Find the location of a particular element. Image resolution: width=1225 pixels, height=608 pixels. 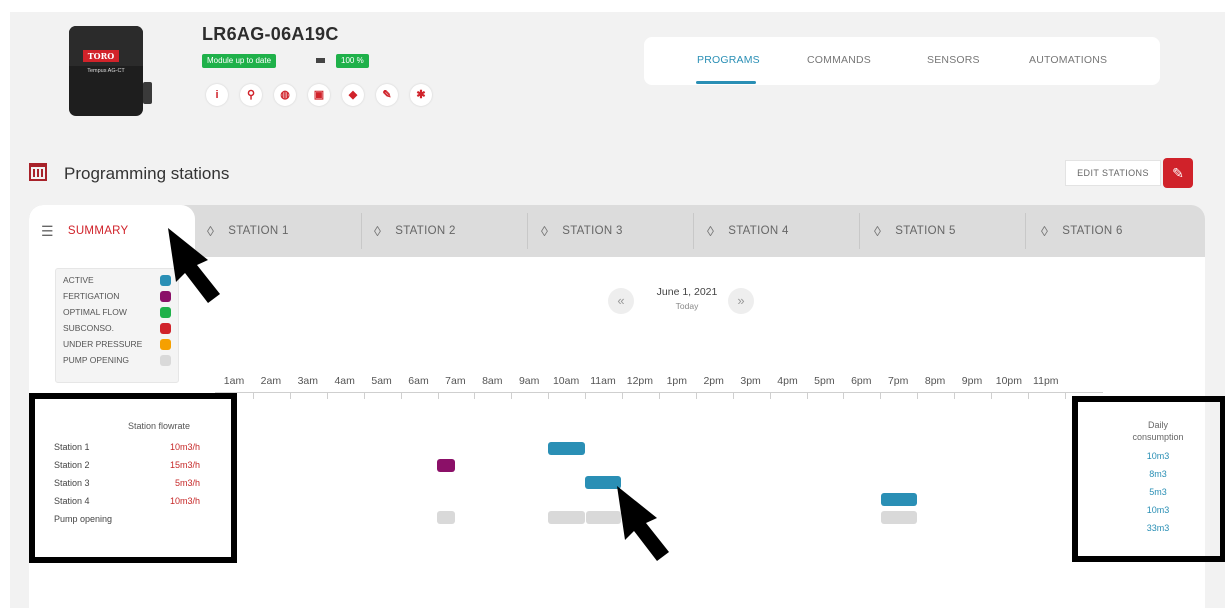

date-subtitle: Today is located at coordinates (687, 306).